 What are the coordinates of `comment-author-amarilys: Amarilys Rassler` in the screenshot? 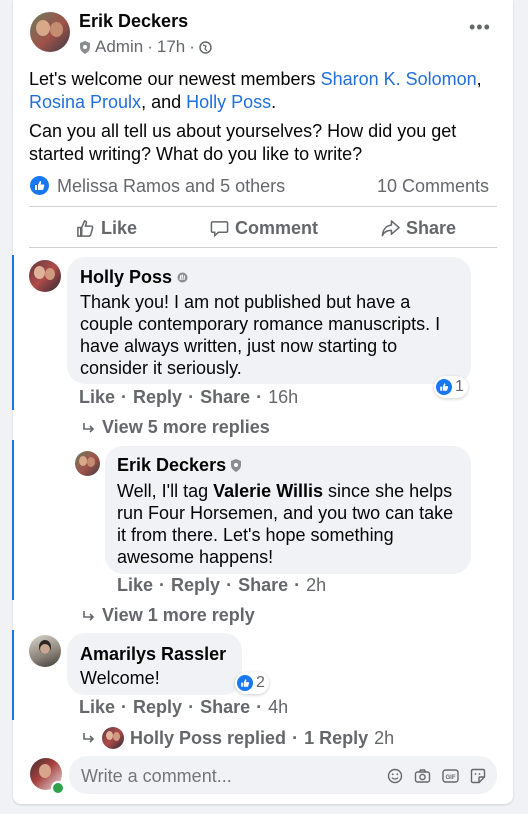 It's located at (153, 654).